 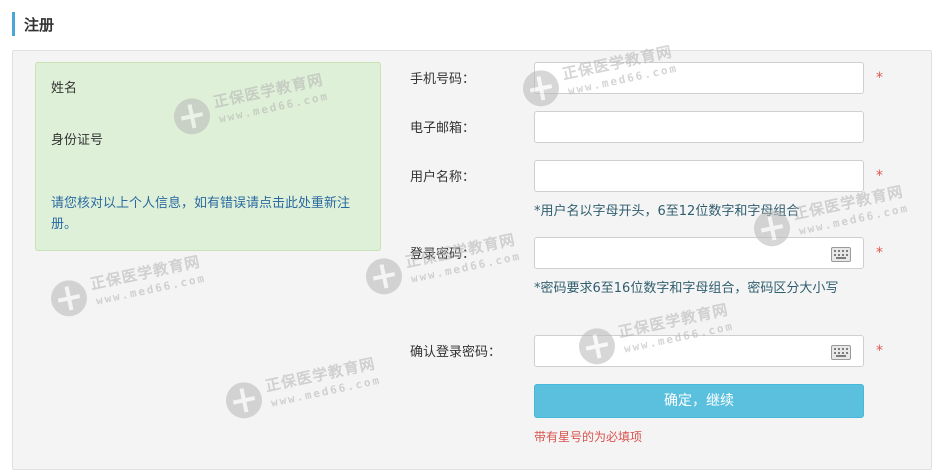 I want to click on password-input, so click(x=699, y=253).